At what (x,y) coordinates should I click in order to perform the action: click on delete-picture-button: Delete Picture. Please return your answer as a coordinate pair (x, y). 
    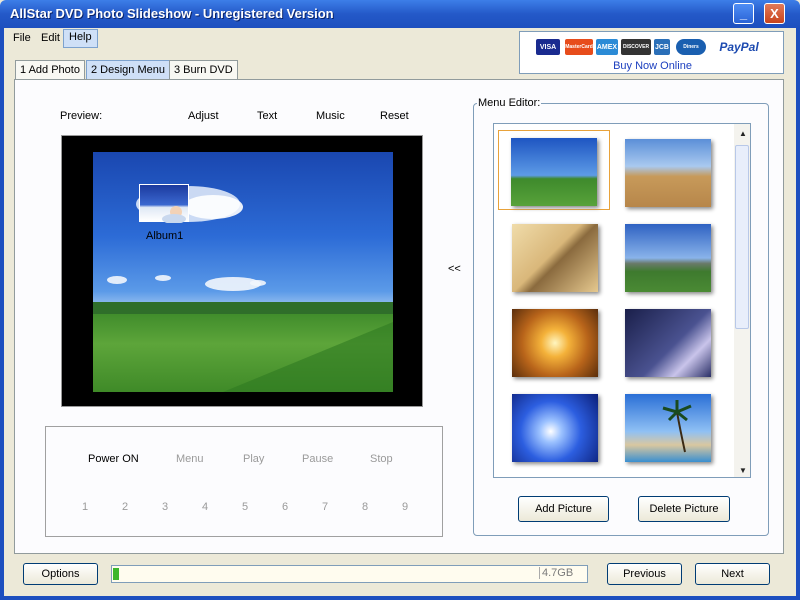
    Looking at the image, I should click on (684, 509).